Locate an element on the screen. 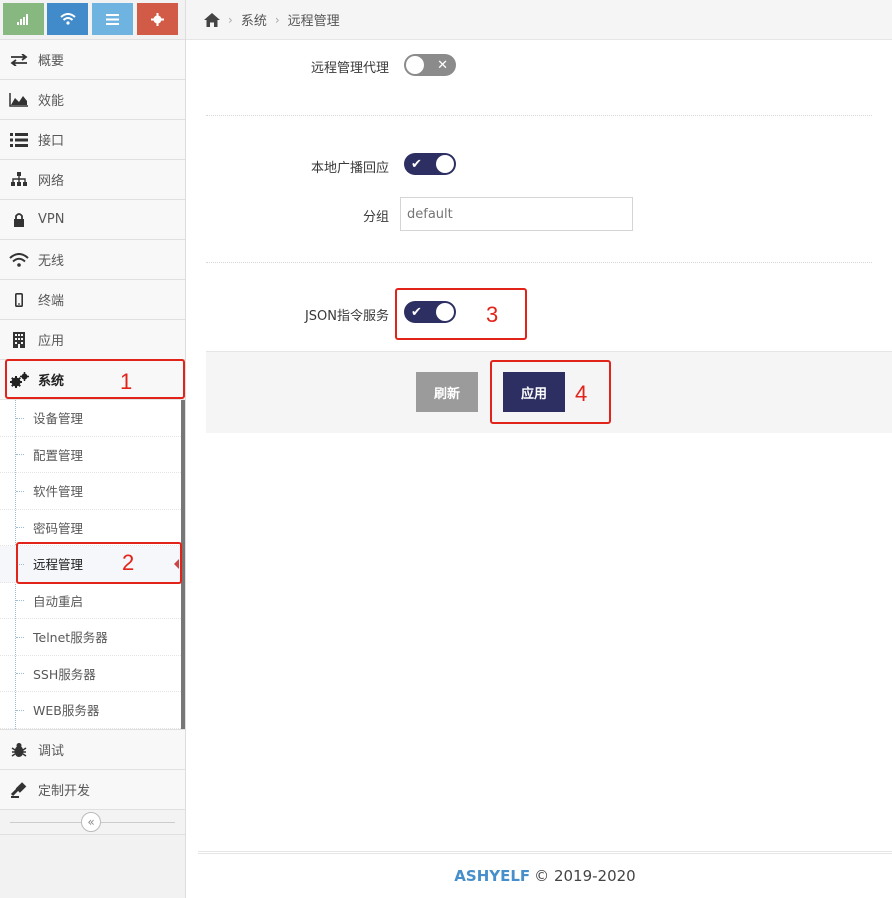 The height and width of the screenshot is (898, 892). signal-shortcut-button is located at coordinates (23, 19).